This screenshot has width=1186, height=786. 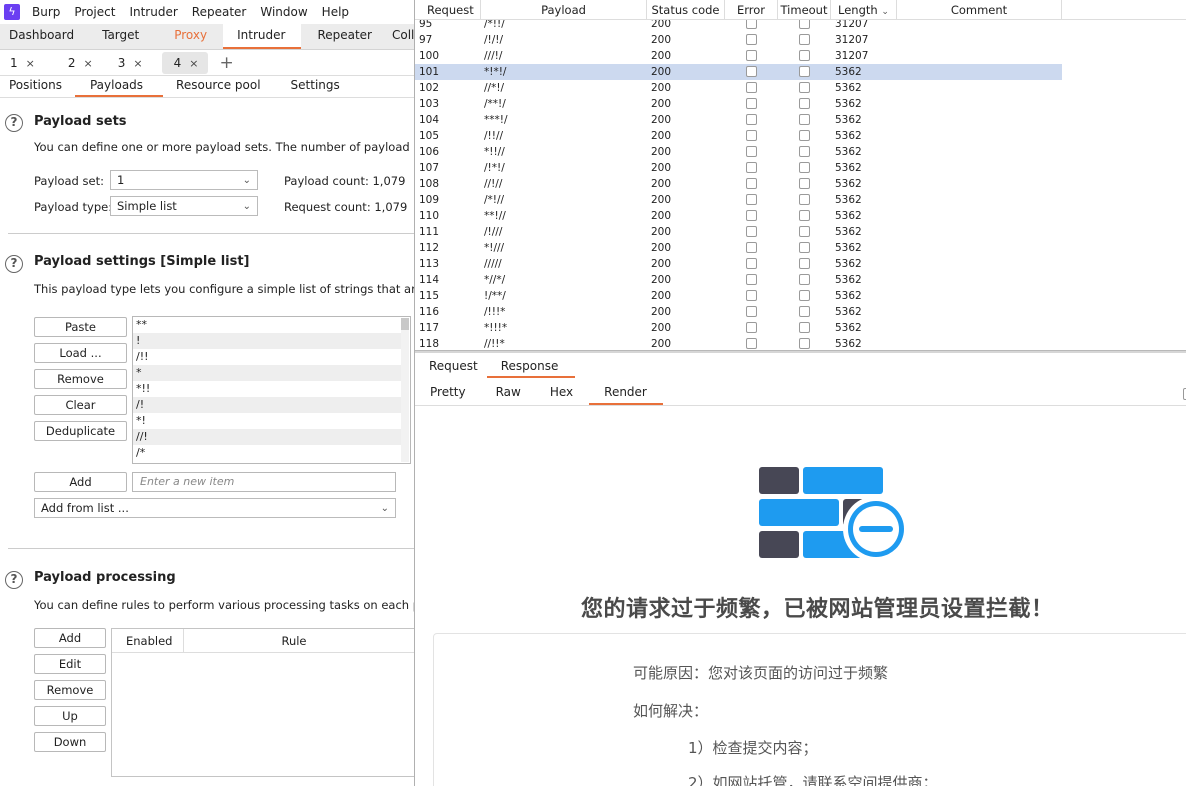 I want to click on table-row: 105 /!!// 200 5362, so click(x=738, y=136).